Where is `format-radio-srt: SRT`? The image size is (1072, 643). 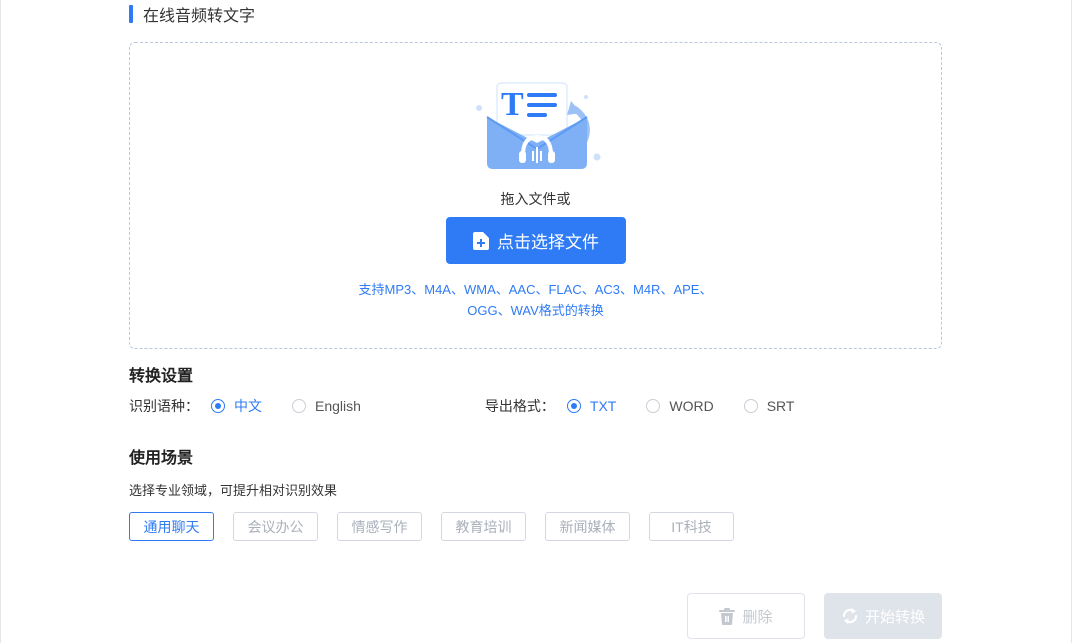 format-radio-srt: SRT is located at coordinates (769, 406).